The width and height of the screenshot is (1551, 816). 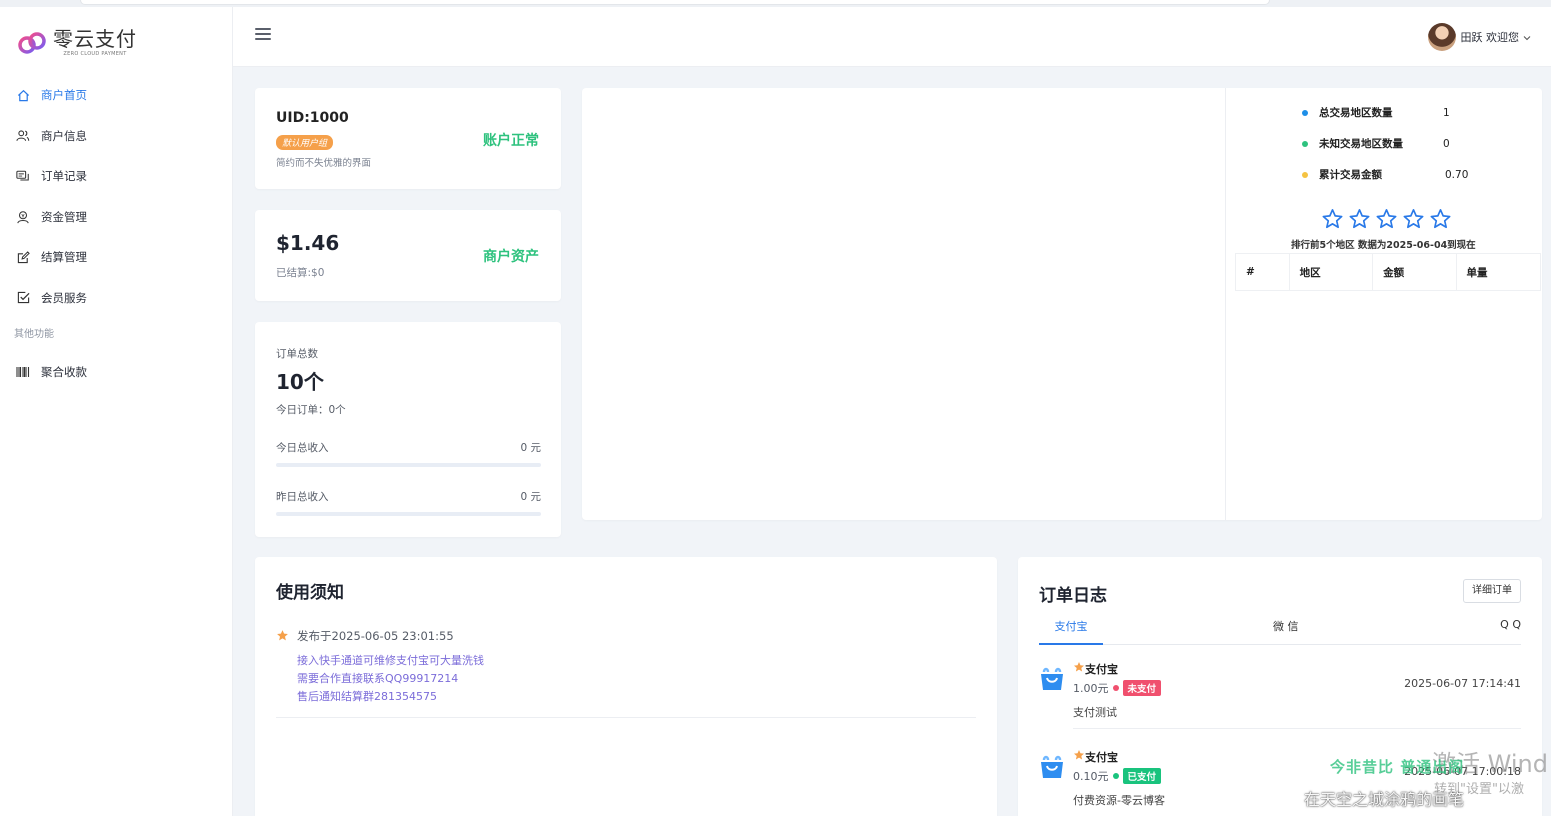 What do you see at coordinates (1510, 631) in the screenshot?
I see `tab-qq: Q Q` at bounding box center [1510, 631].